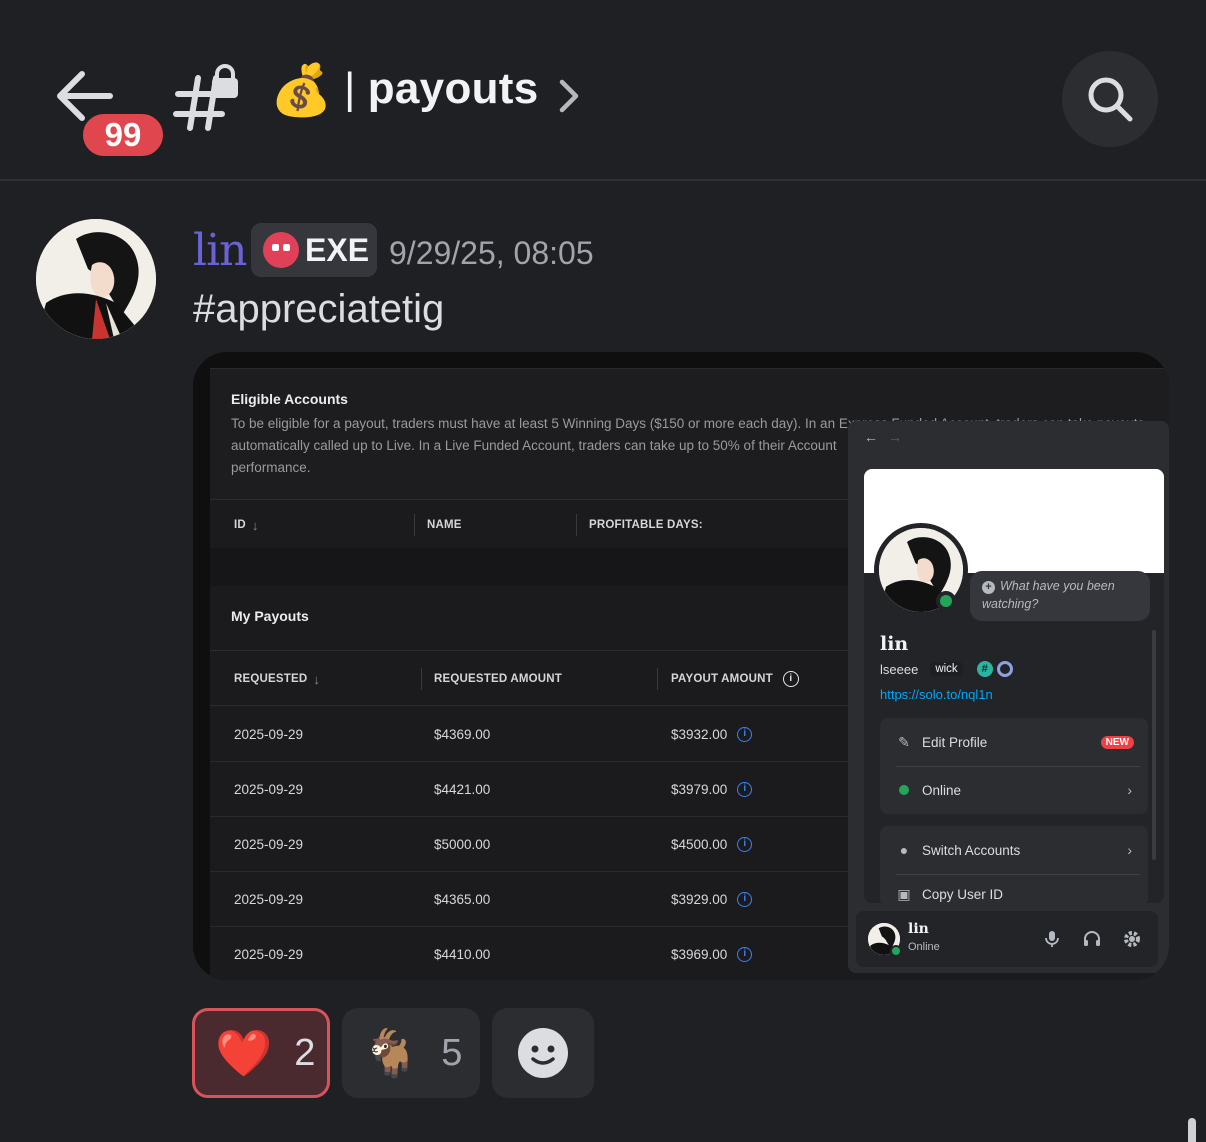 The image size is (1206, 1142). I want to click on account-circle-icon: ●, so click(904, 850).